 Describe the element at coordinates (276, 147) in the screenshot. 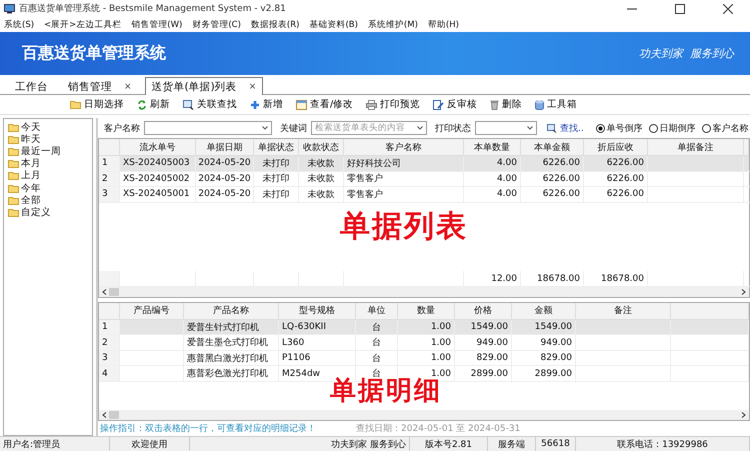

I see `column-header: 单据状态` at that location.